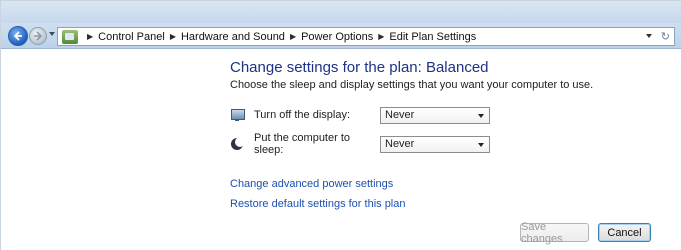  I want to click on display-timeout-value: Never, so click(400, 115).